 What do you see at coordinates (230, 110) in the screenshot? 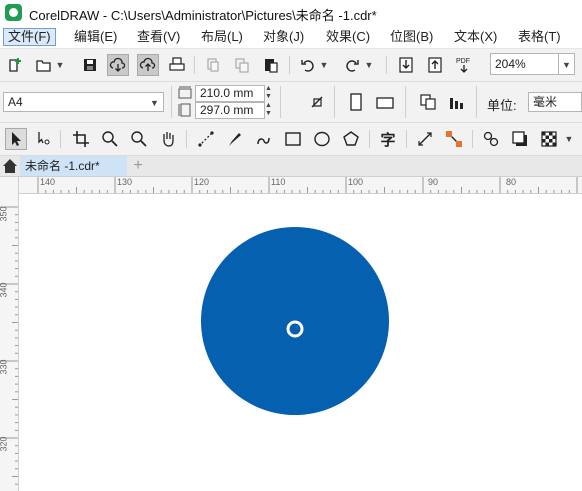
I see `page-height-field: 297.0 mm` at bounding box center [230, 110].